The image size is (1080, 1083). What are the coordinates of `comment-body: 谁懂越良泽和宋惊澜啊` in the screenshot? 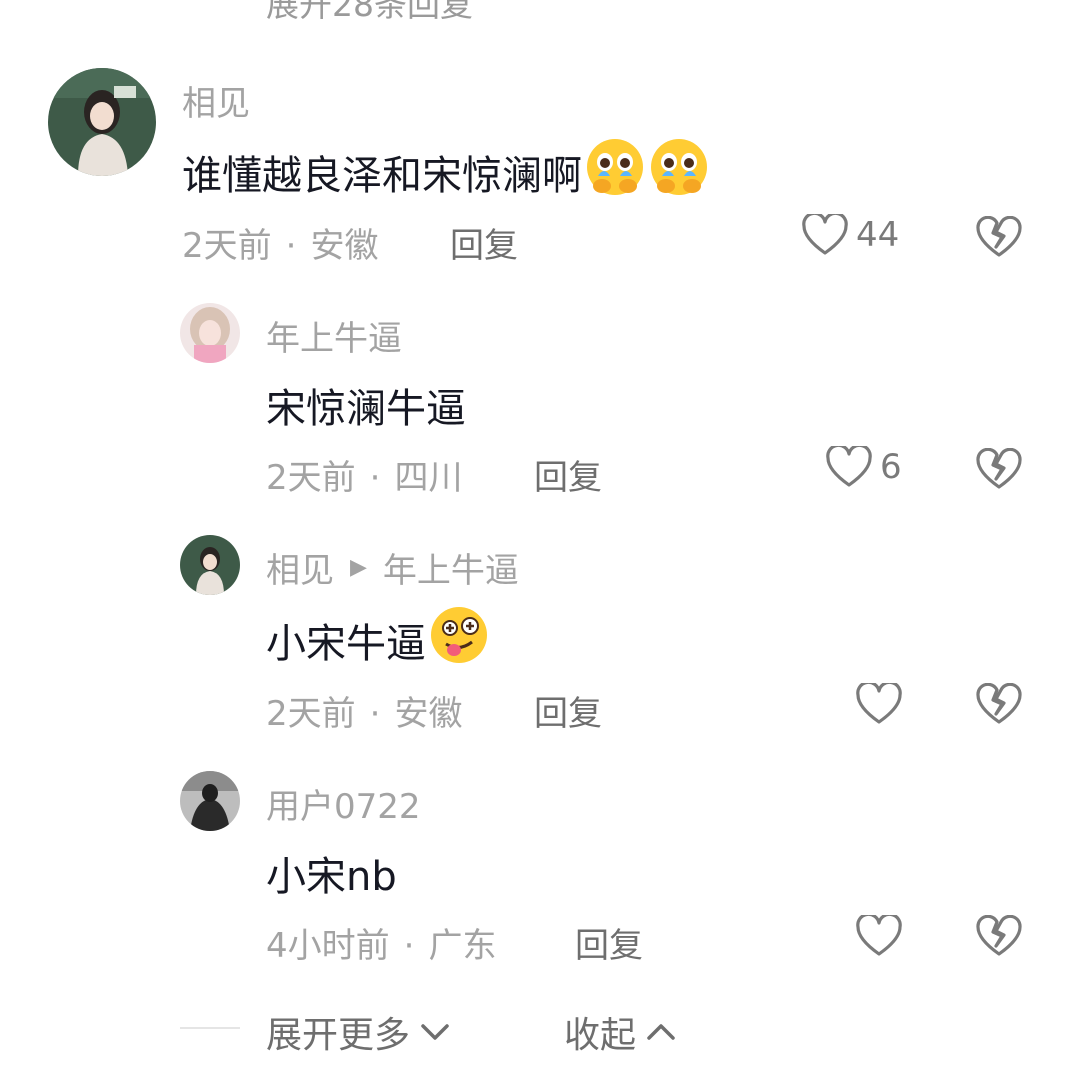 It's located at (382, 176).